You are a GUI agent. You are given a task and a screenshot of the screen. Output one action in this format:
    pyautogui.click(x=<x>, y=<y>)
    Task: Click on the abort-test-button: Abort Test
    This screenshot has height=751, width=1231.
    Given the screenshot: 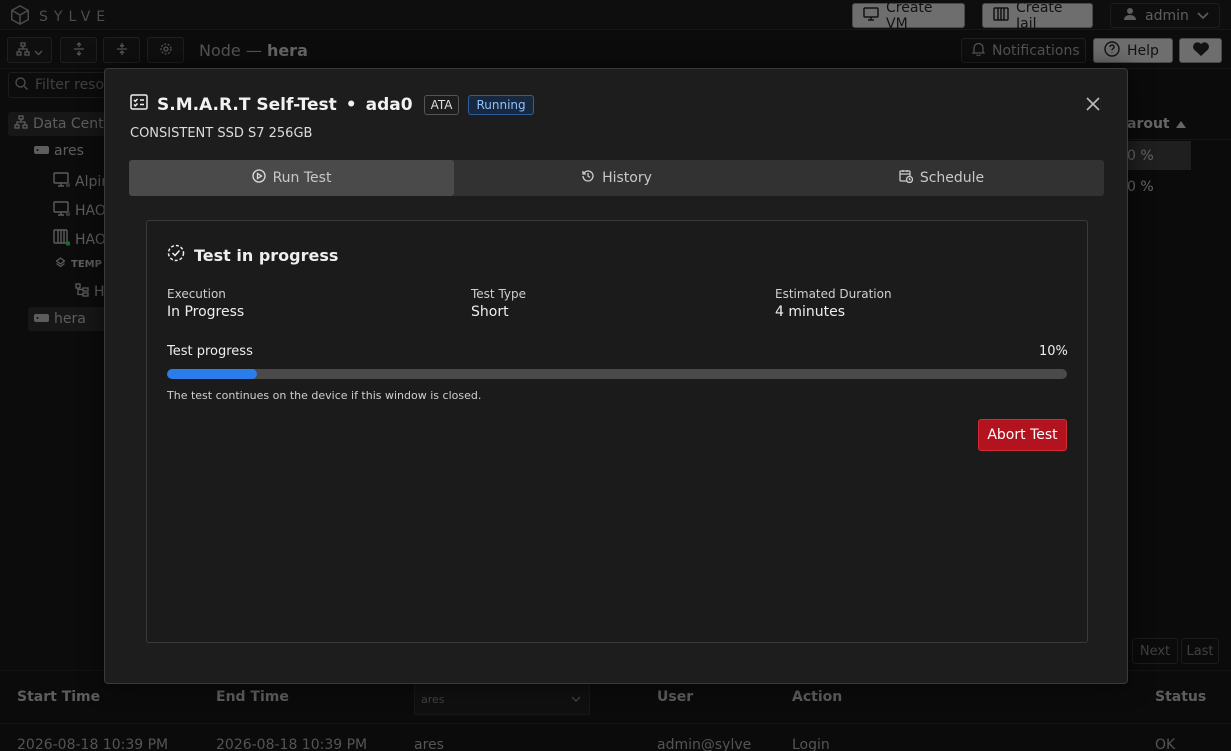 What is the action you would take?
    pyautogui.click(x=1022, y=435)
    